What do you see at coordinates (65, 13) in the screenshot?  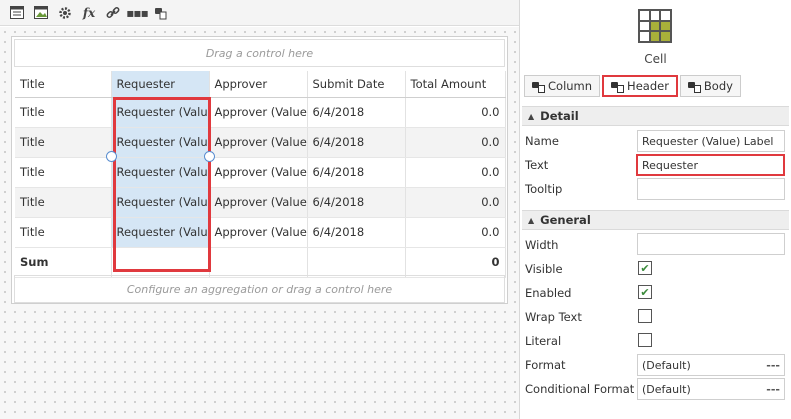 I see `gear-icon` at bounding box center [65, 13].